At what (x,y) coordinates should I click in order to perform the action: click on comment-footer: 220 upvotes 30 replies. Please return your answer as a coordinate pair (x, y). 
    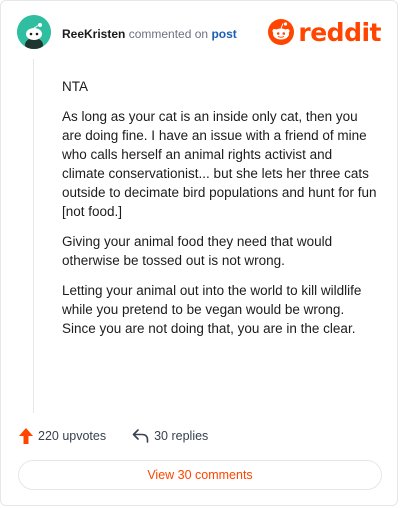
    Looking at the image, I should click on (113, 436).